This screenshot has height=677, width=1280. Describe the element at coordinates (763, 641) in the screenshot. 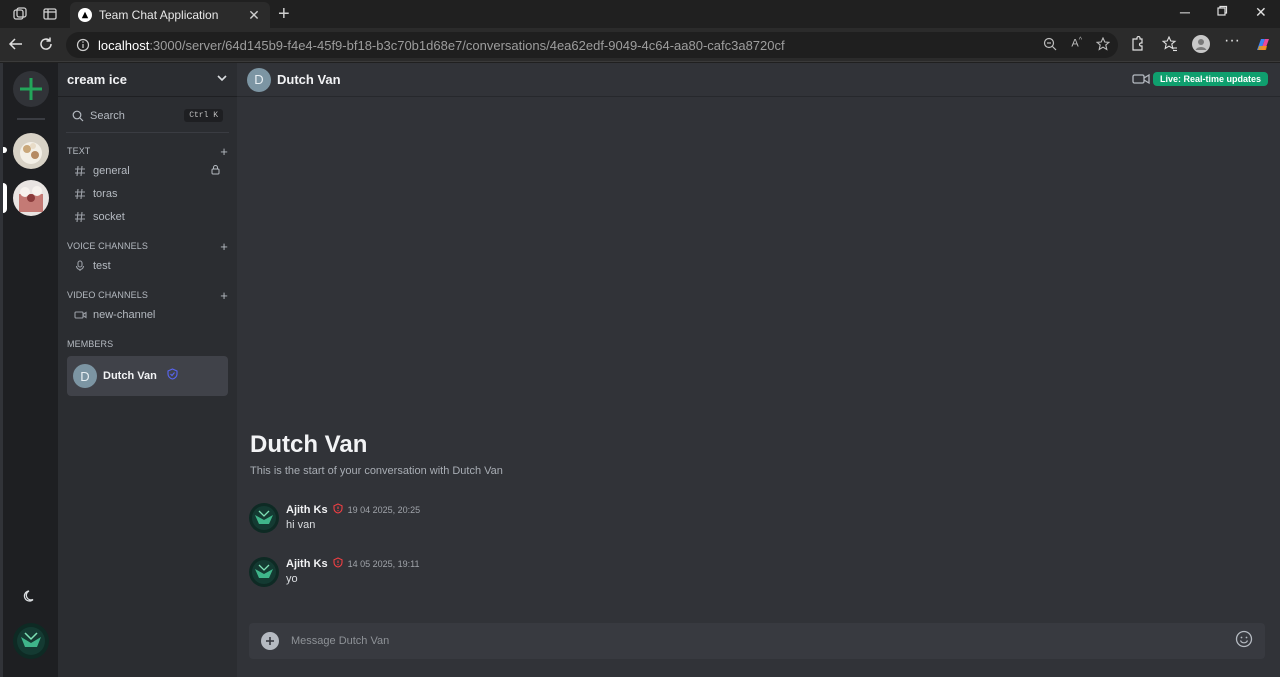

I see `message-input: Message Dutch Van` at that location.